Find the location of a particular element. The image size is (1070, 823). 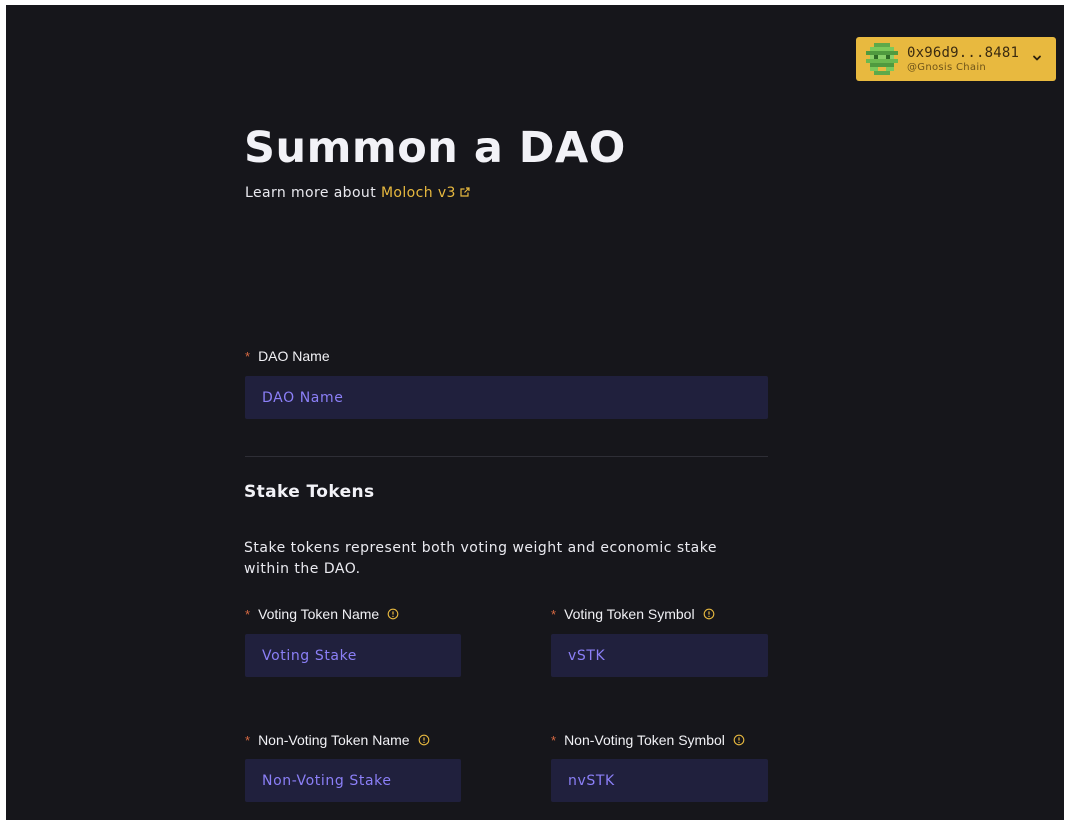

non-voting-token-symbol-label-text: Non-Voting Token Symbol is located at coordinates (644, 740).